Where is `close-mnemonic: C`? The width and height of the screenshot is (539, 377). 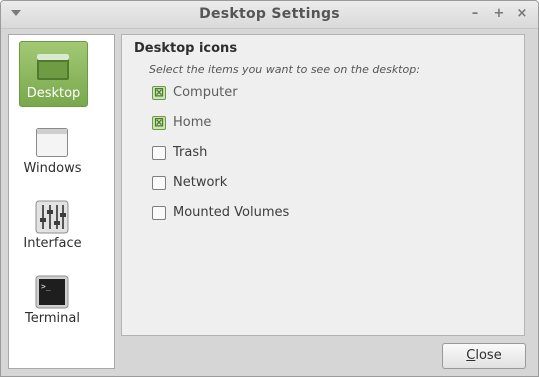 close-mnemonic: C is located at coordinates (471, 355).